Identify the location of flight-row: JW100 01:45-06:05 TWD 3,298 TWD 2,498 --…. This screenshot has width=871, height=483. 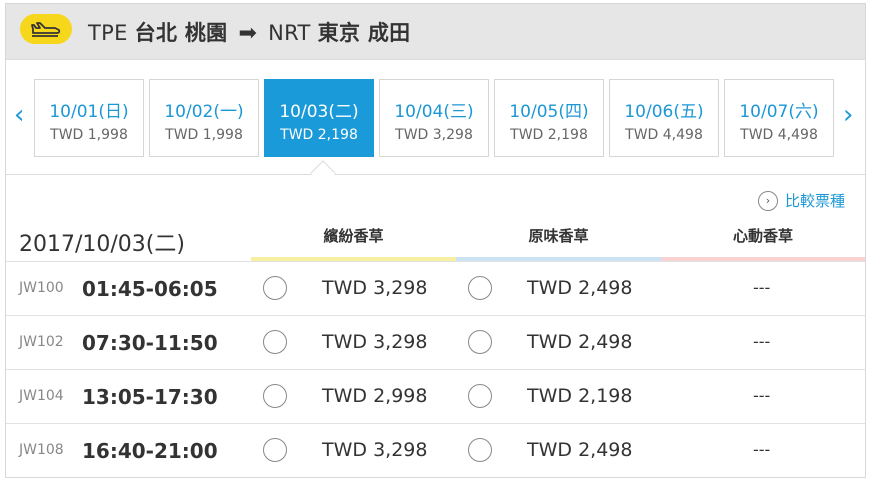
(435, 288).